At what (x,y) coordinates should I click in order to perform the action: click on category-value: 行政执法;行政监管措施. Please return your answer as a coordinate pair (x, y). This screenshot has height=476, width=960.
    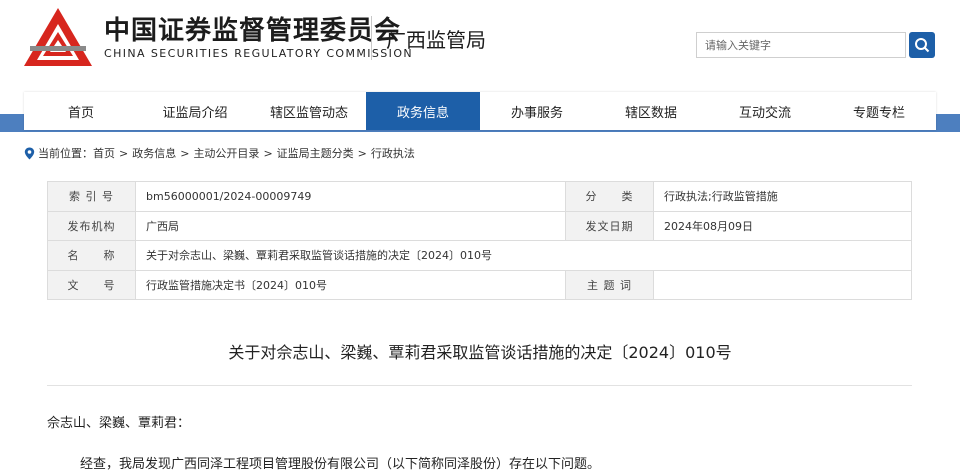
    Looking at the image, I should click on (782, 196).